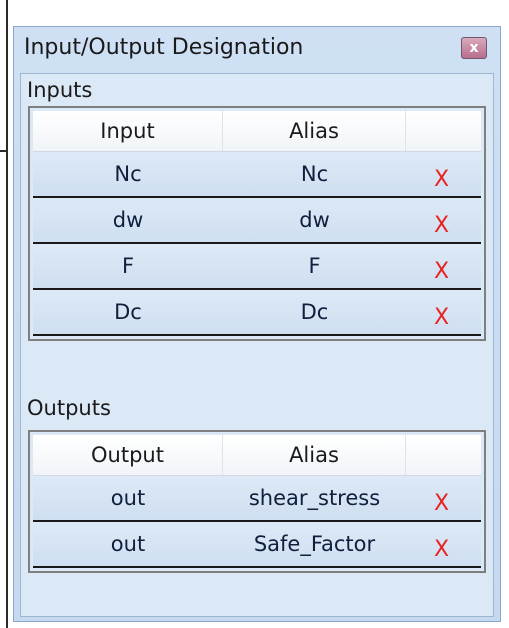 The height and width of the screenshot is (628, 509). What do you see at coordinates (164, 47) in the screenshot?
I see `dialog-title: Input/Output Designation` at bounding box center [164, 47].